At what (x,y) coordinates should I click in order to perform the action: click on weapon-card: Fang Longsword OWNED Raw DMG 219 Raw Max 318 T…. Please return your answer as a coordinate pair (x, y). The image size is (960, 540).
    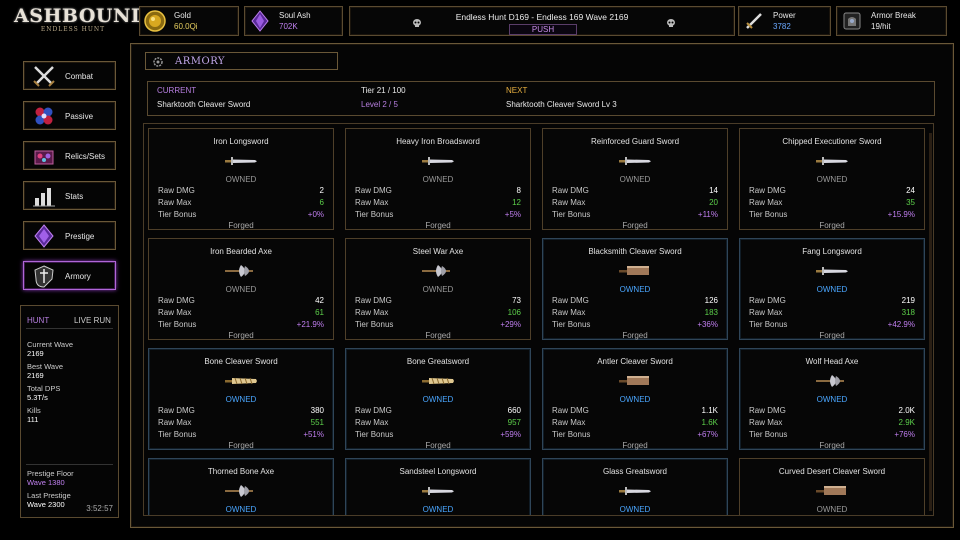
    Looking at the image, I should click on (832, 289).